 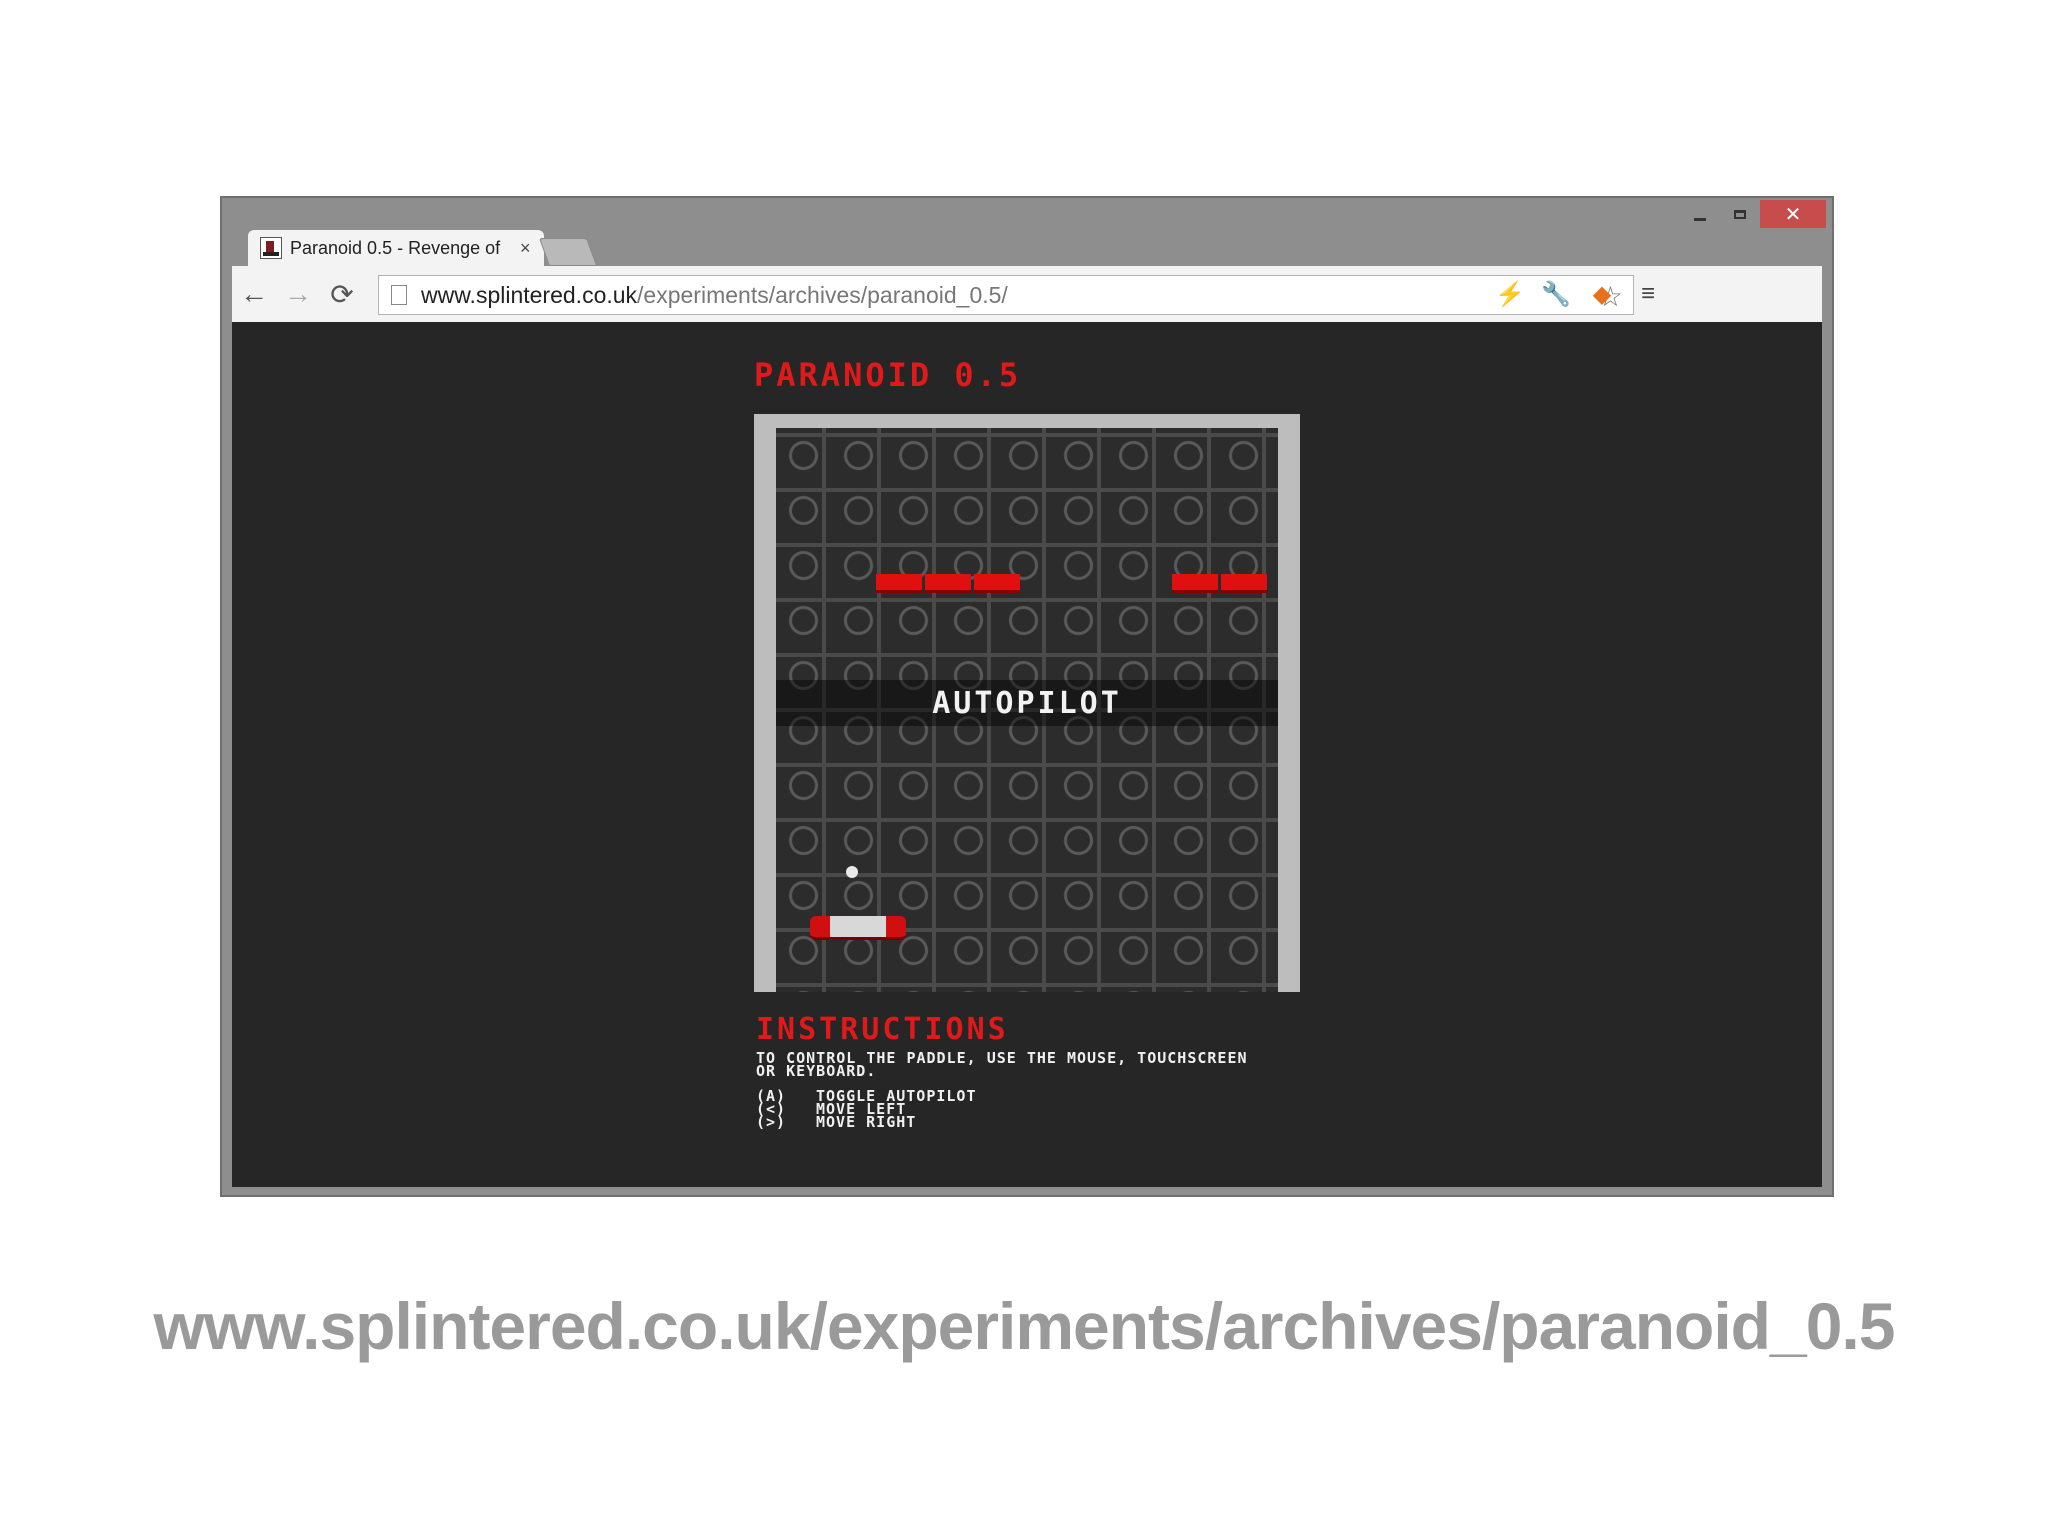 I want to click on wrench-icon: 🔧, so click(x=1556, y=294).